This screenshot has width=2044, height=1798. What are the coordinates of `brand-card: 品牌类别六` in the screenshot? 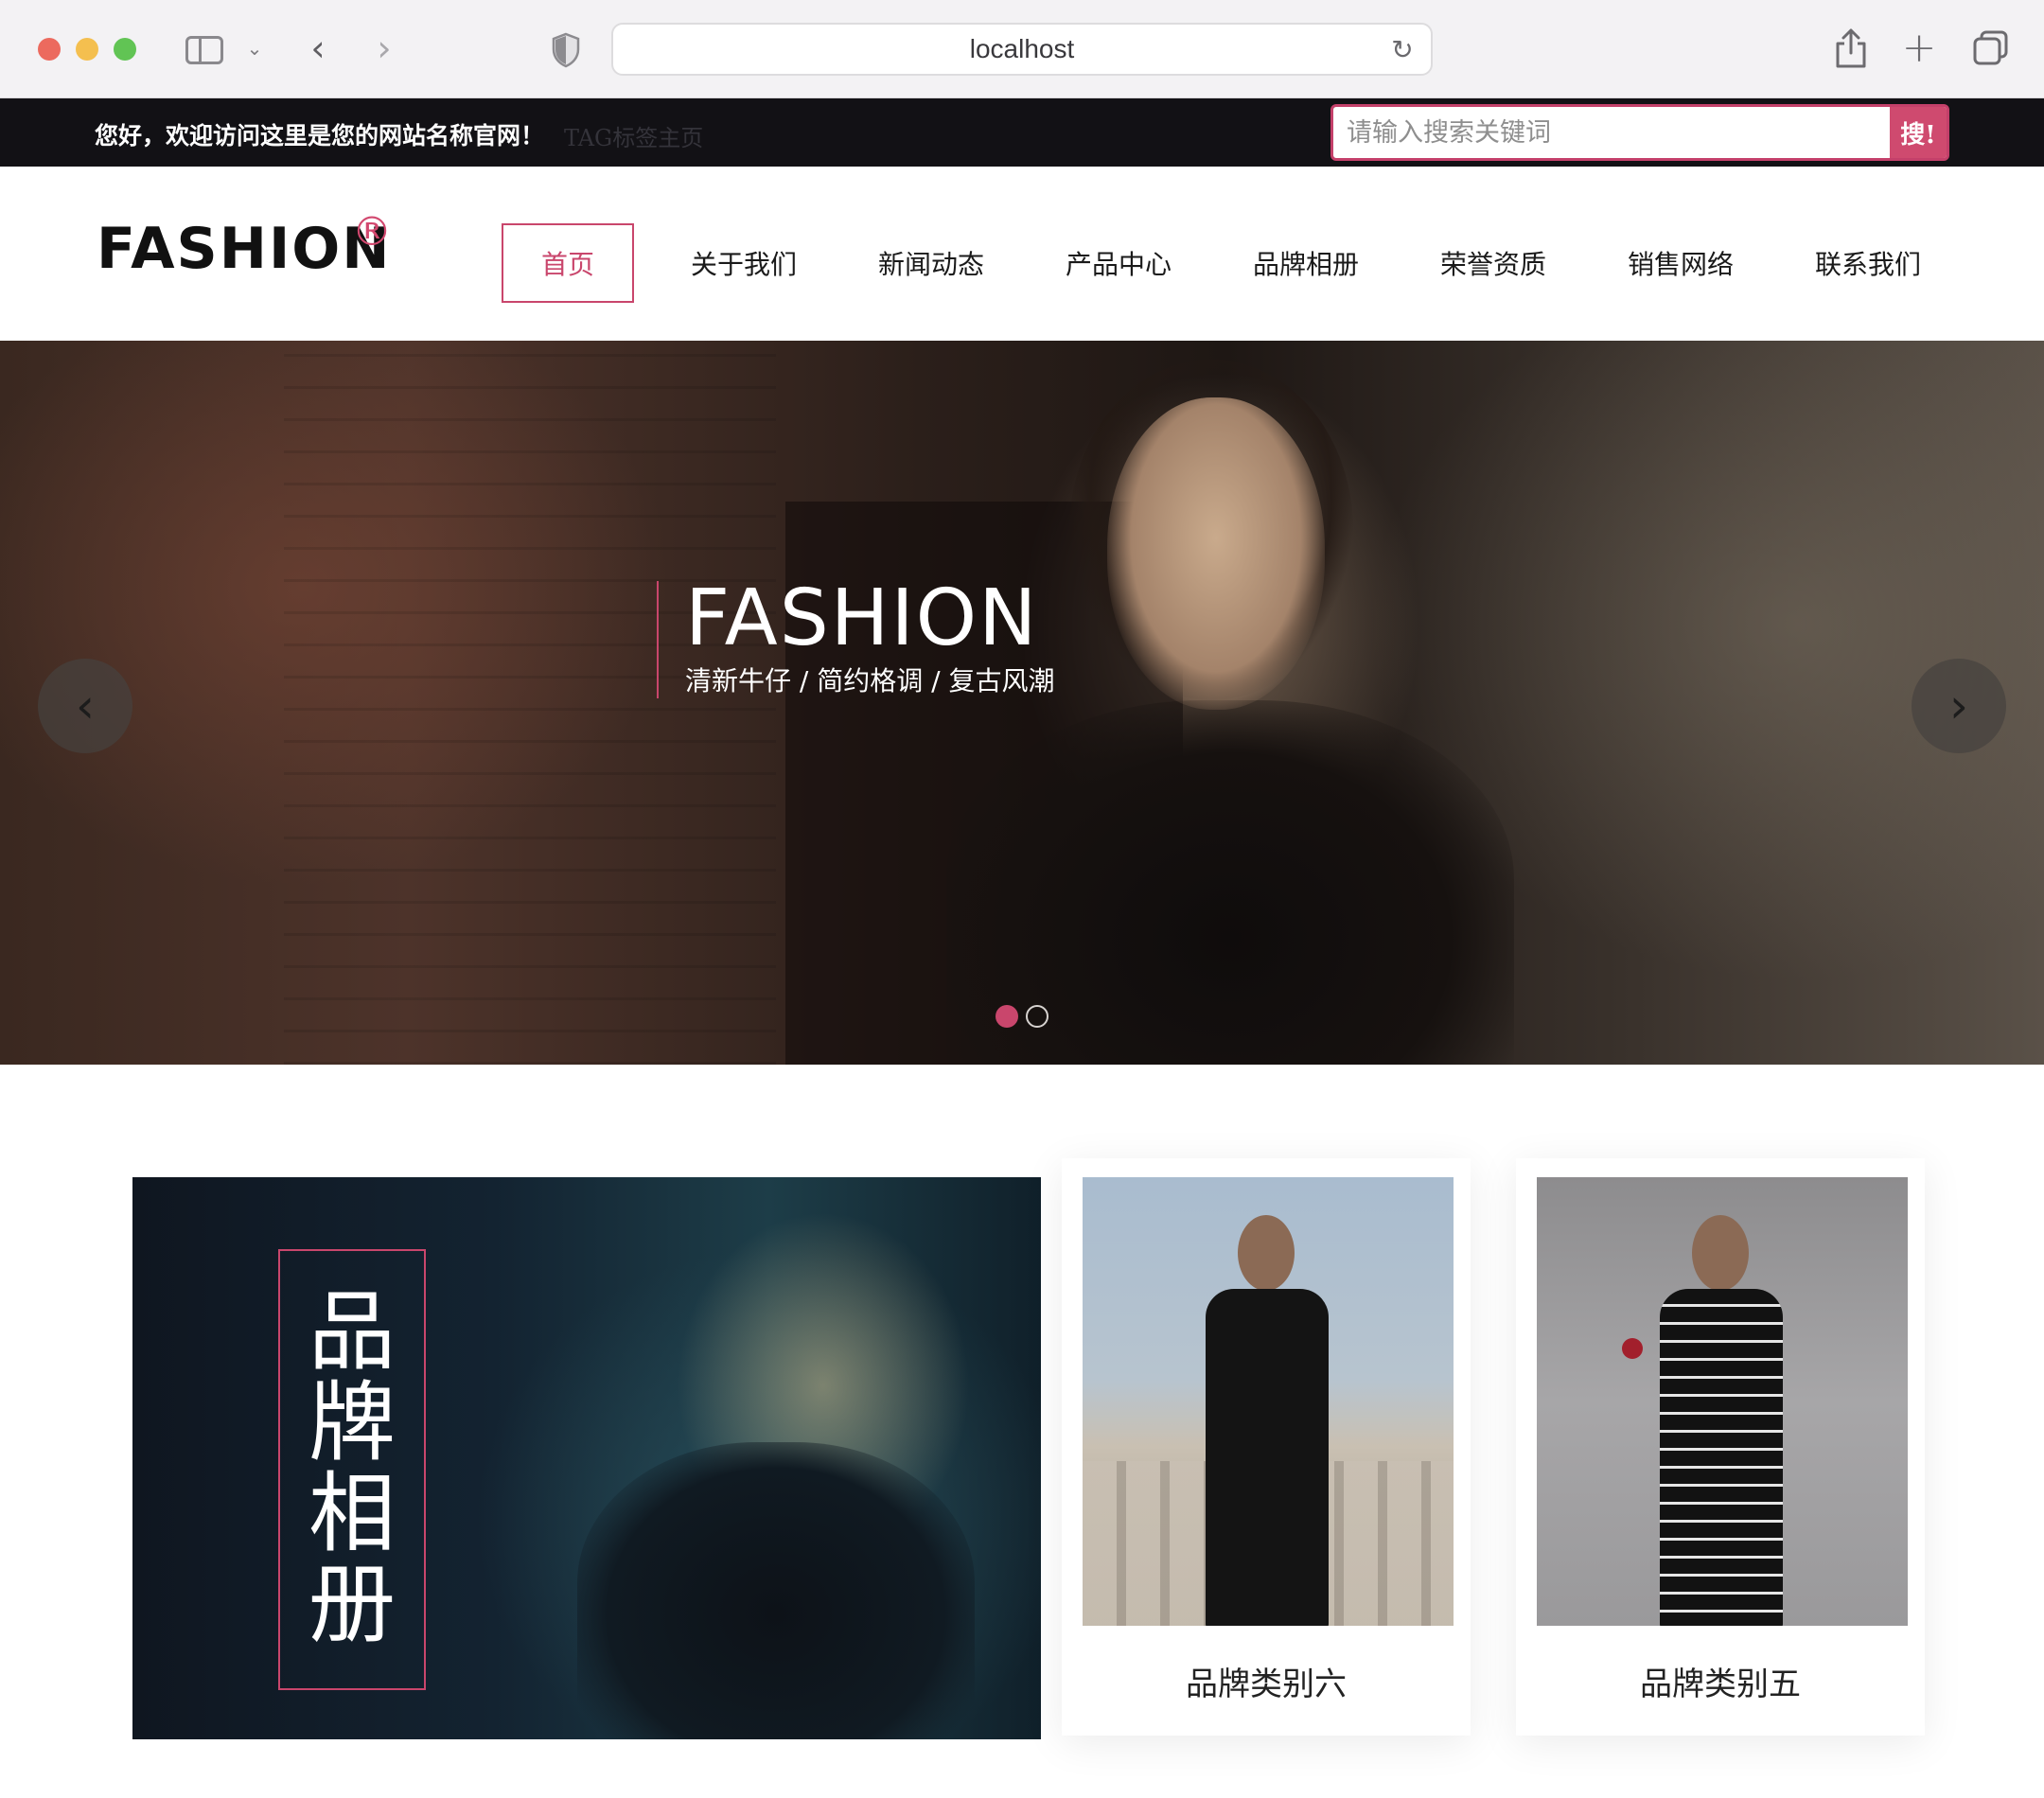 It's located at (1266, 1447).